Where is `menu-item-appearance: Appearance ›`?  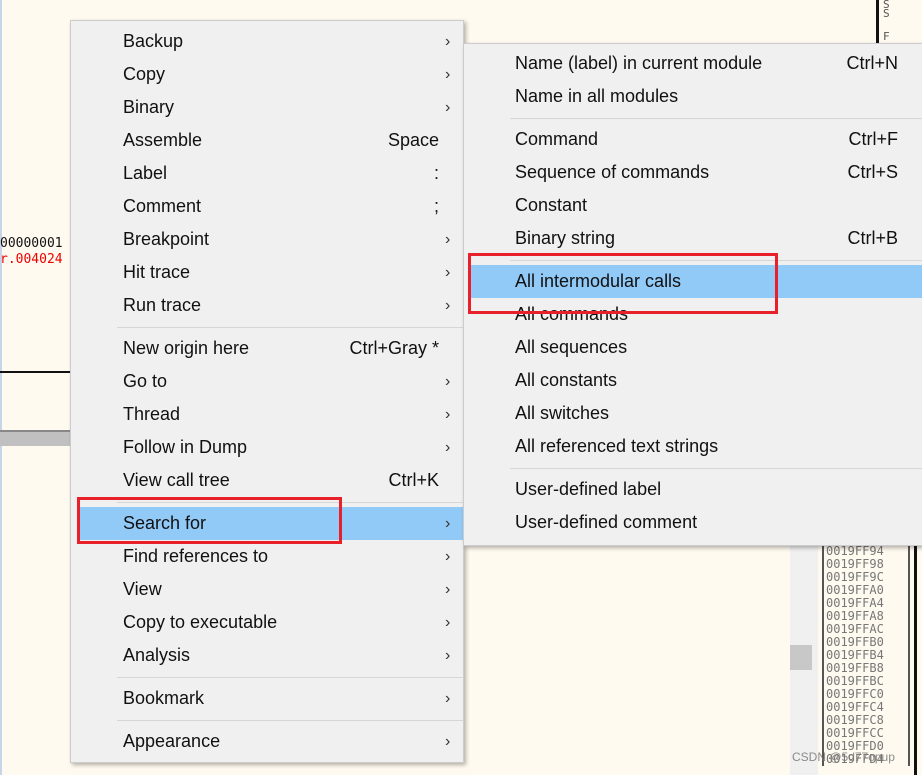 menu-item-appearance: Appearance › is located at coordinates (267, 741).